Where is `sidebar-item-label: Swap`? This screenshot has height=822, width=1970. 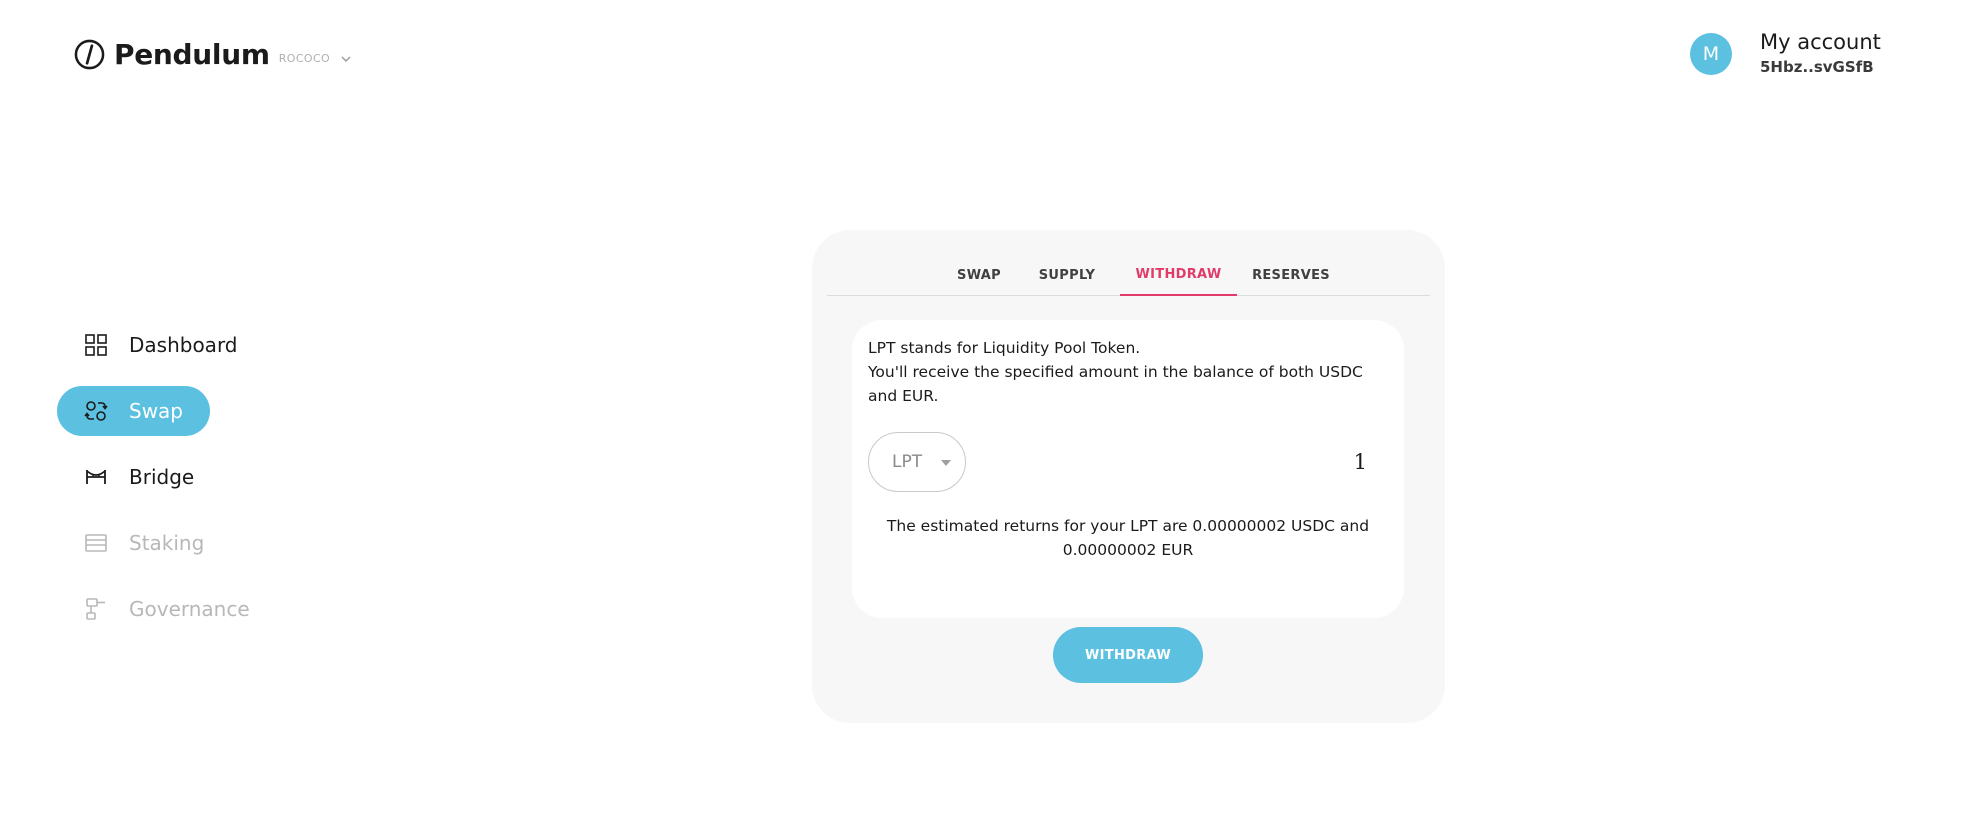
sidebar-item-label: Swap is located at coordinates (156, 411).